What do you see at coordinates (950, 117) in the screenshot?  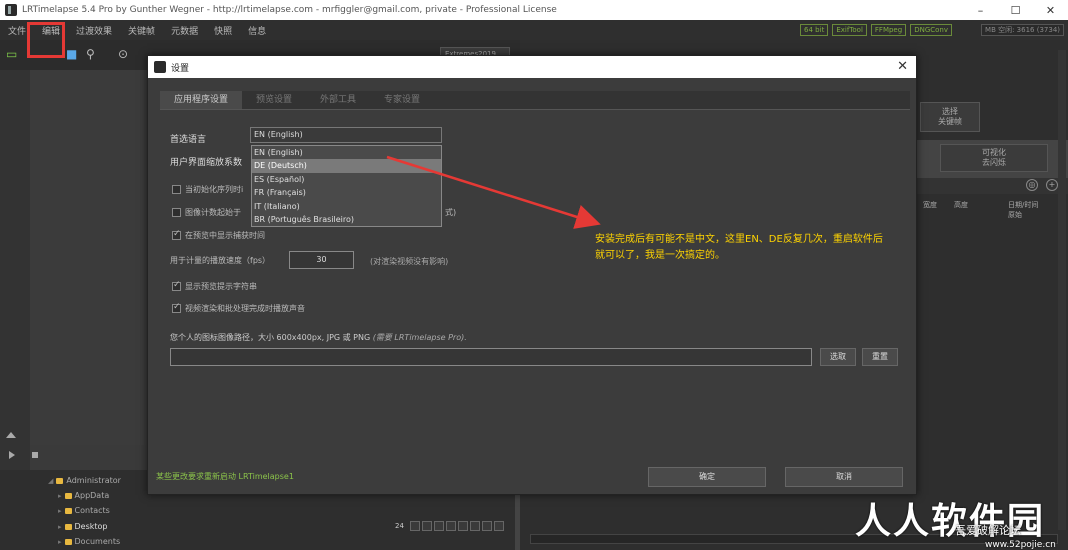 I see `select-keyframes-button: 选择 关键帧` at bounding box center [950, 117].